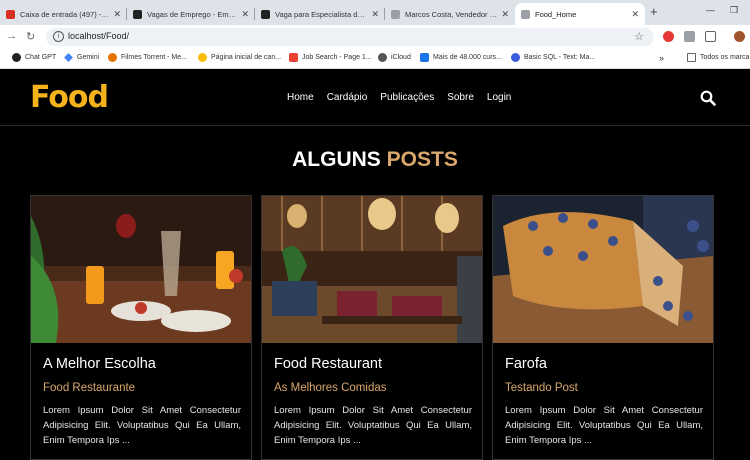  I want to click on bookmark-item: Chat GPT, so click(34, 57).